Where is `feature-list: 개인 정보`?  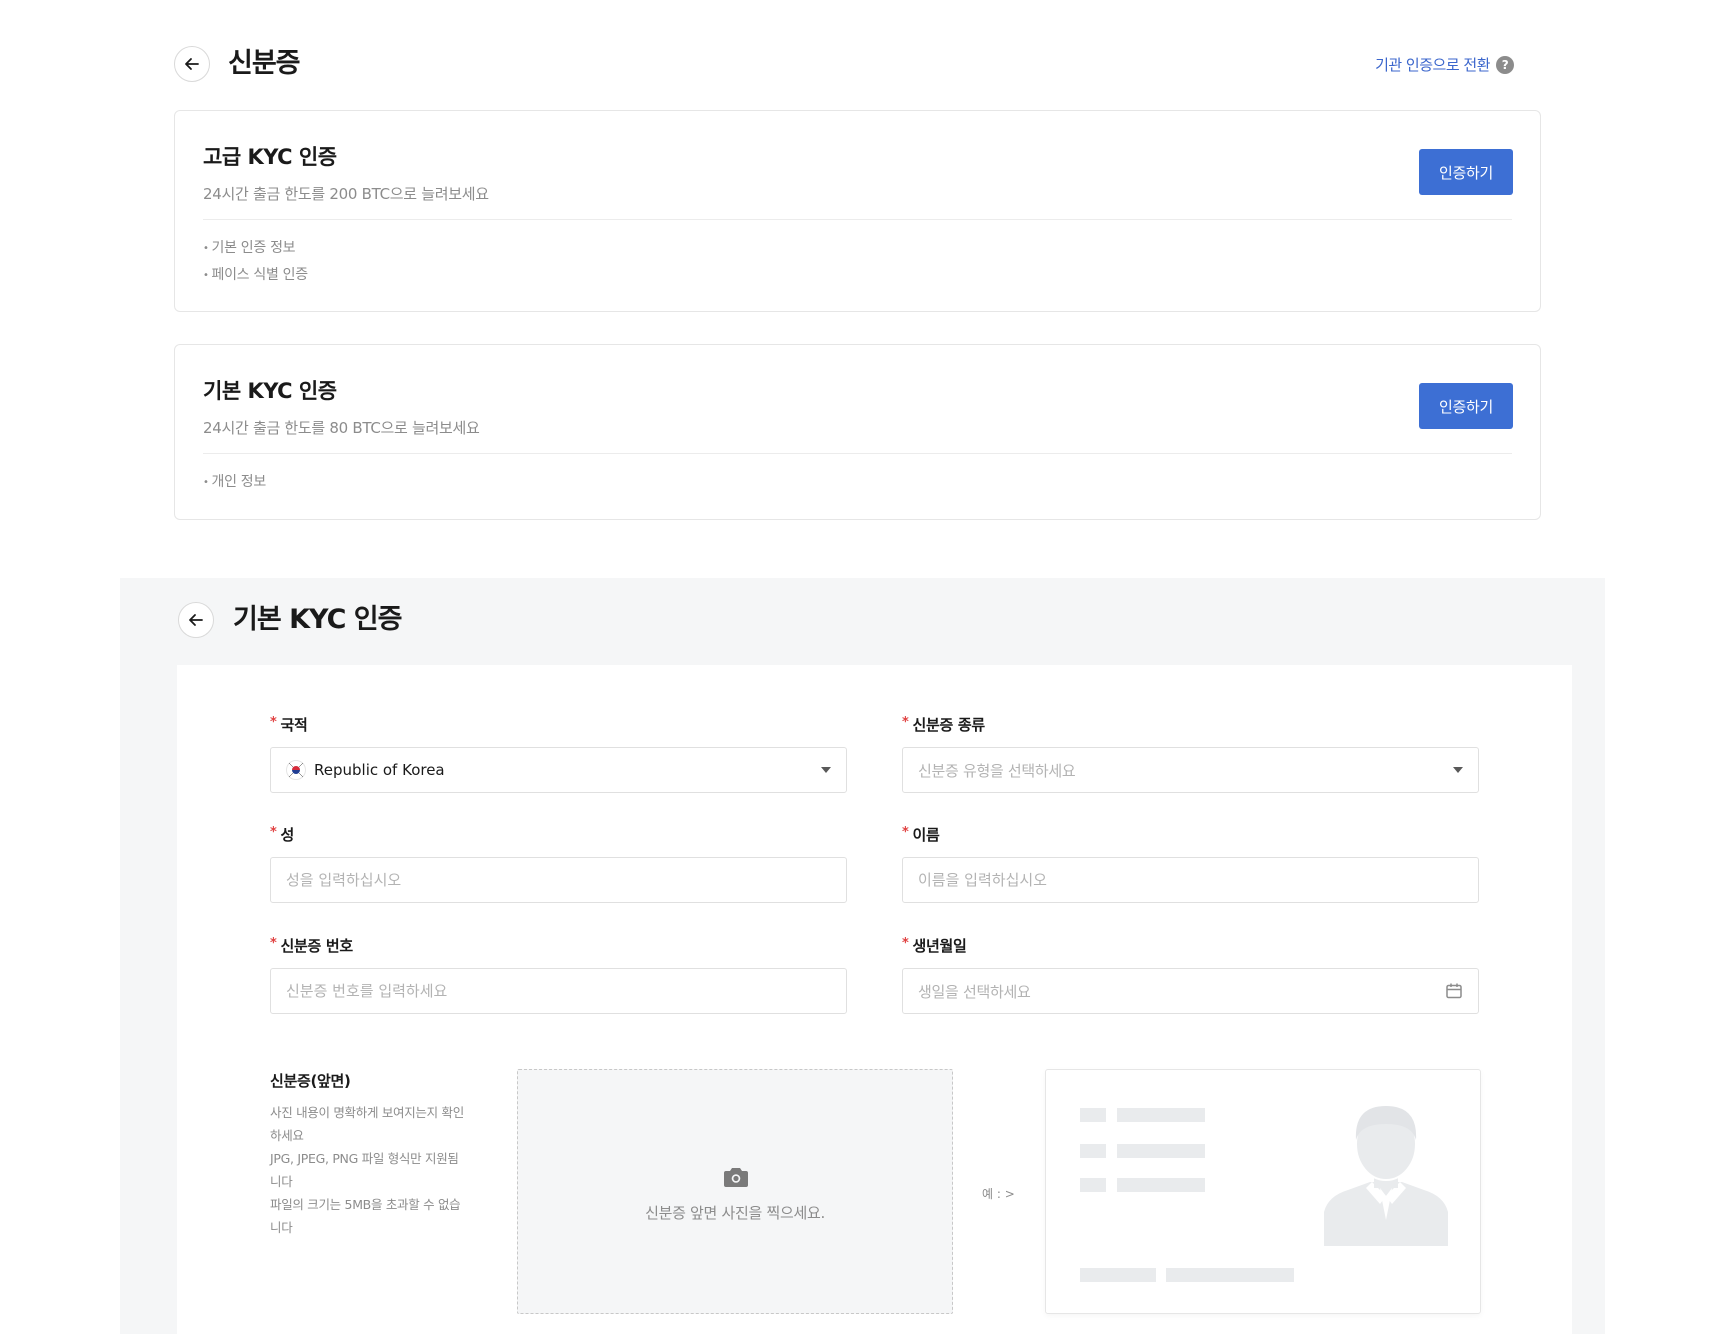
feature-list: 개인 정보 is located at coordinates (234, 482).